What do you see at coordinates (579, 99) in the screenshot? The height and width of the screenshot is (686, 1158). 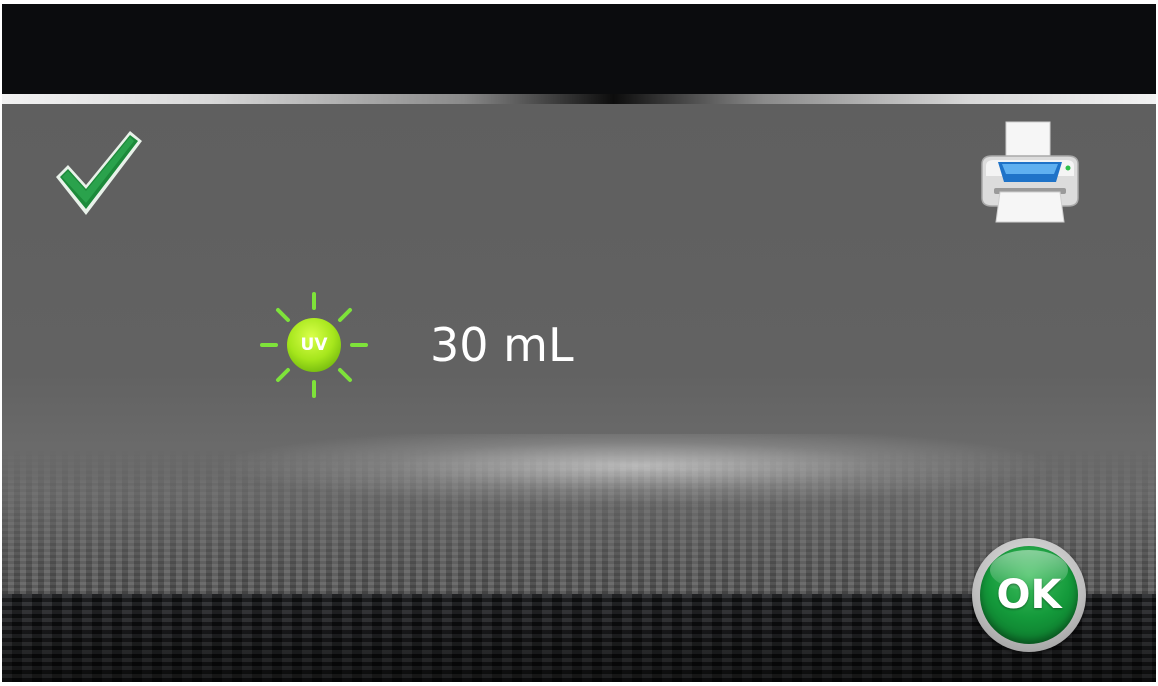 I see `header-divider` at bounding box center [579, 99].